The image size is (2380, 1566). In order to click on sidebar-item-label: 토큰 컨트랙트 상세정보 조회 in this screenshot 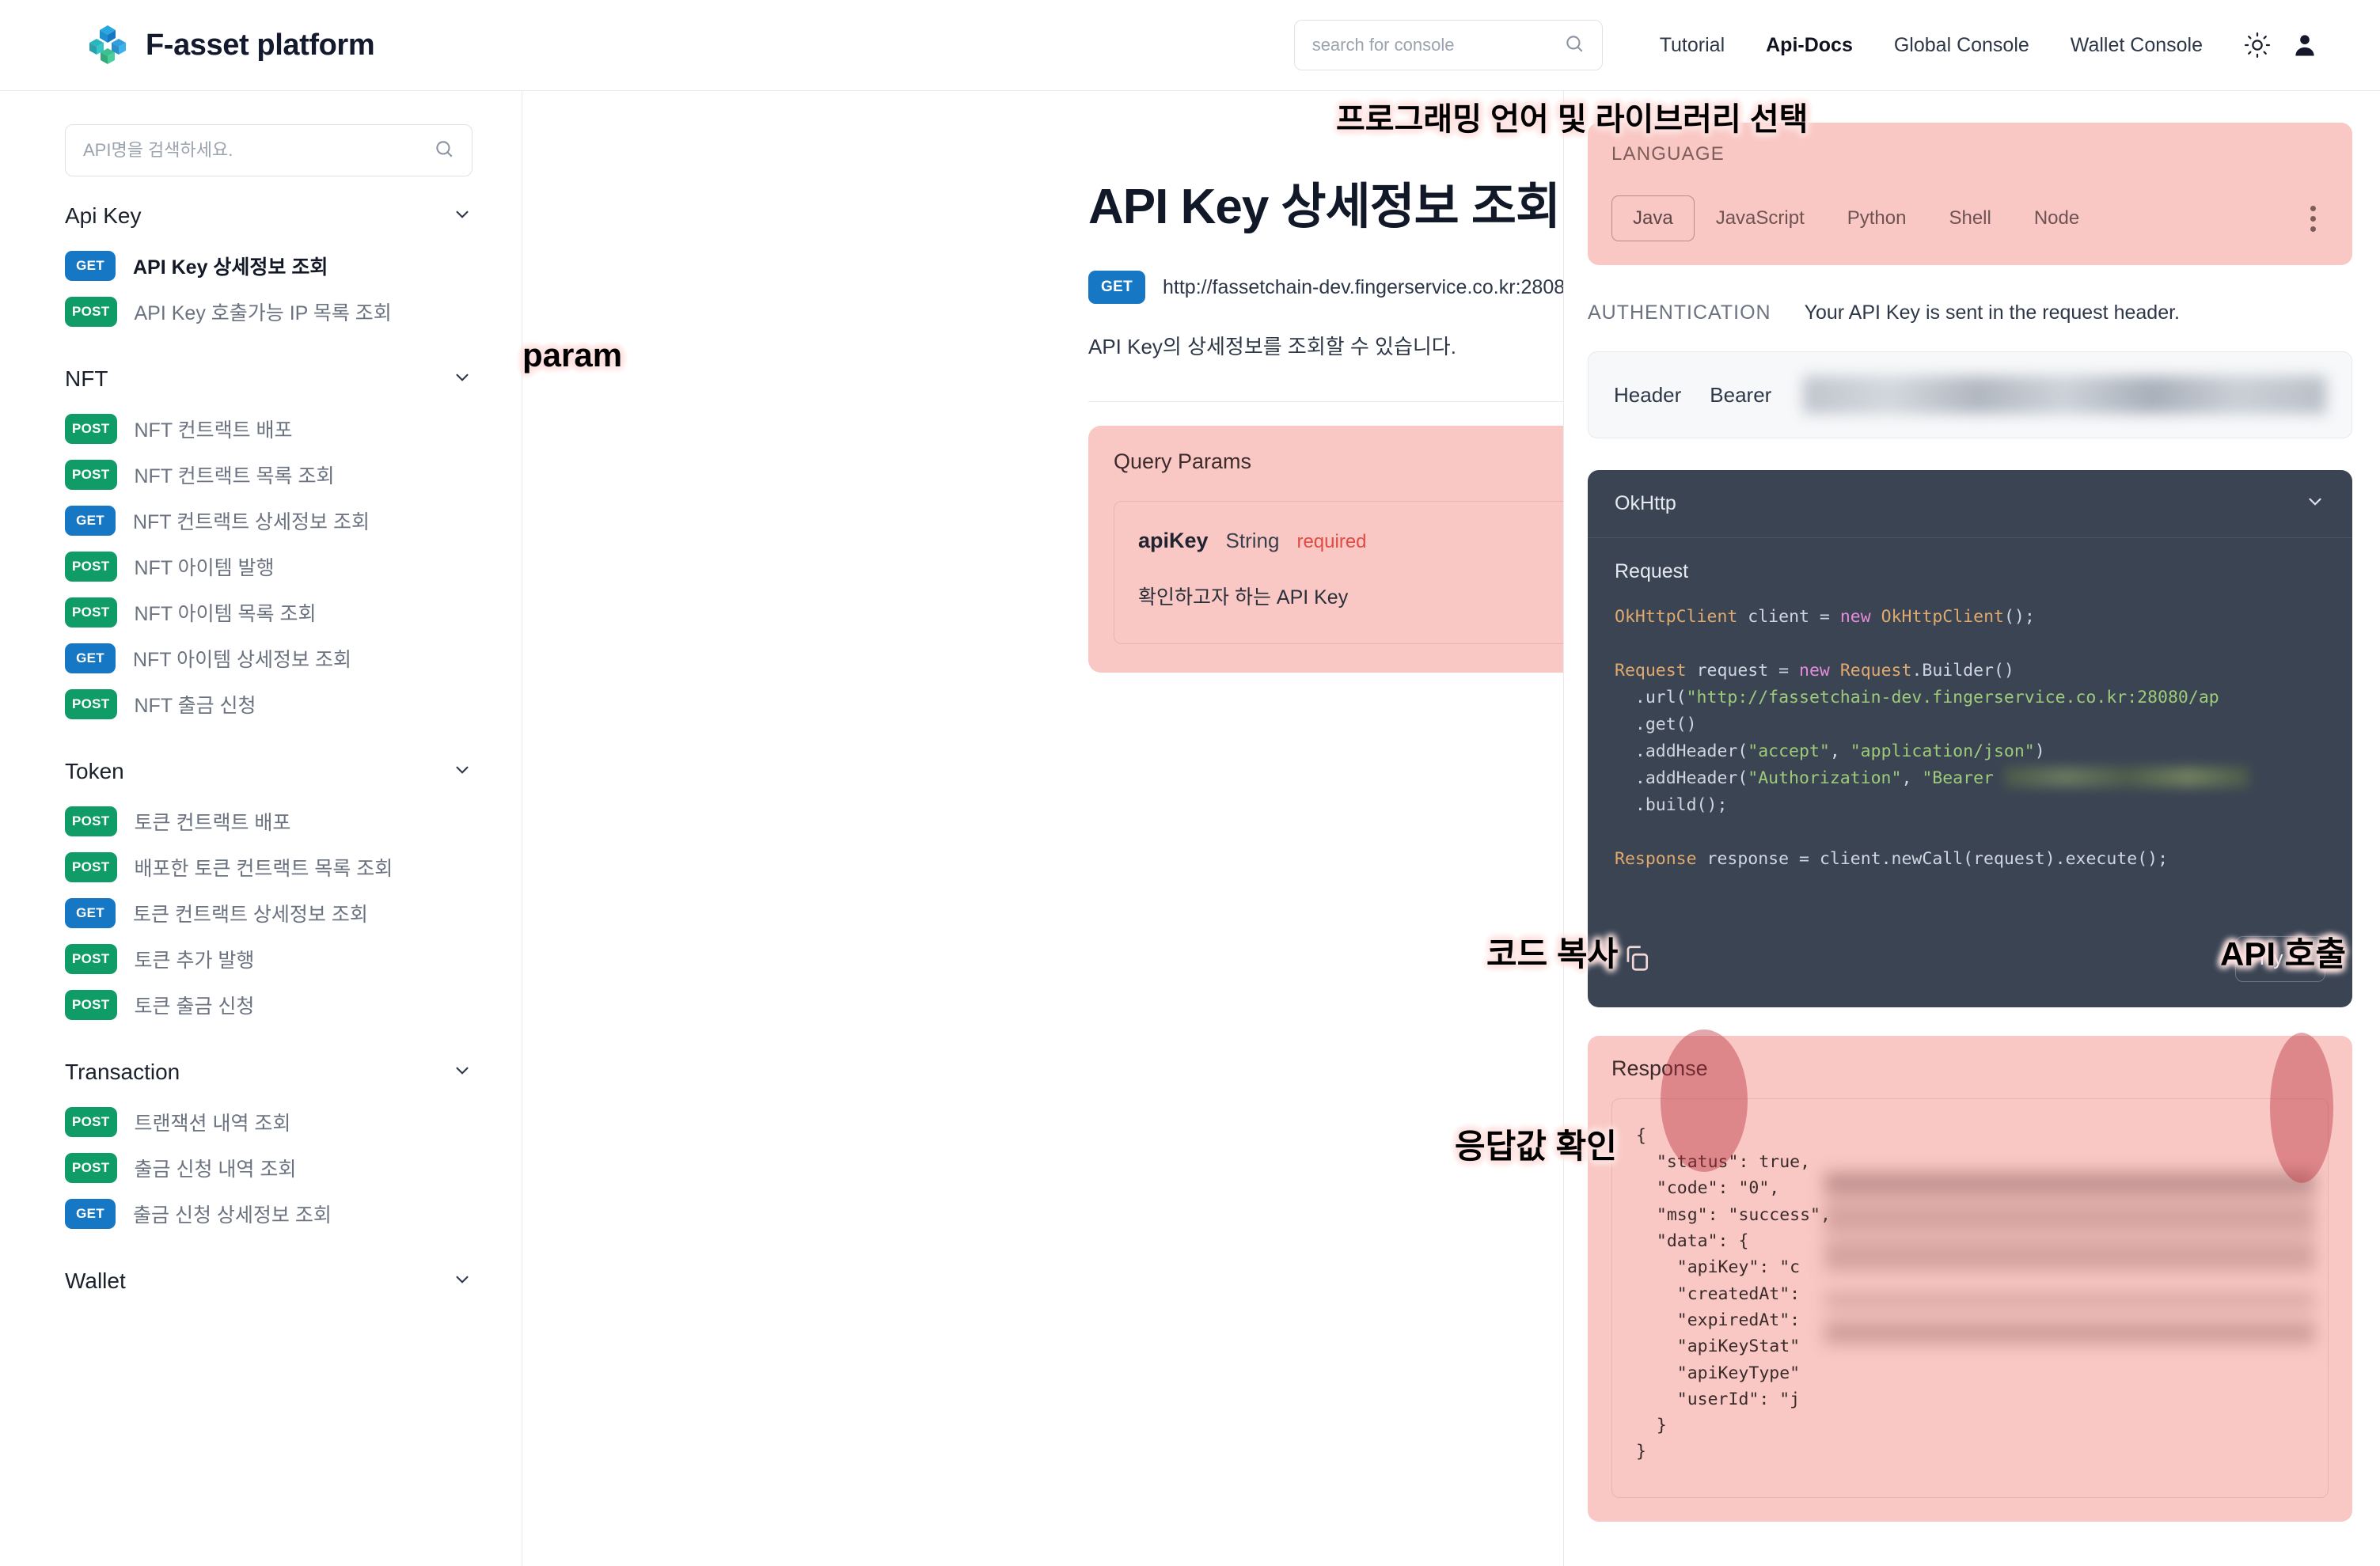, I will do `click(250, 915)`.